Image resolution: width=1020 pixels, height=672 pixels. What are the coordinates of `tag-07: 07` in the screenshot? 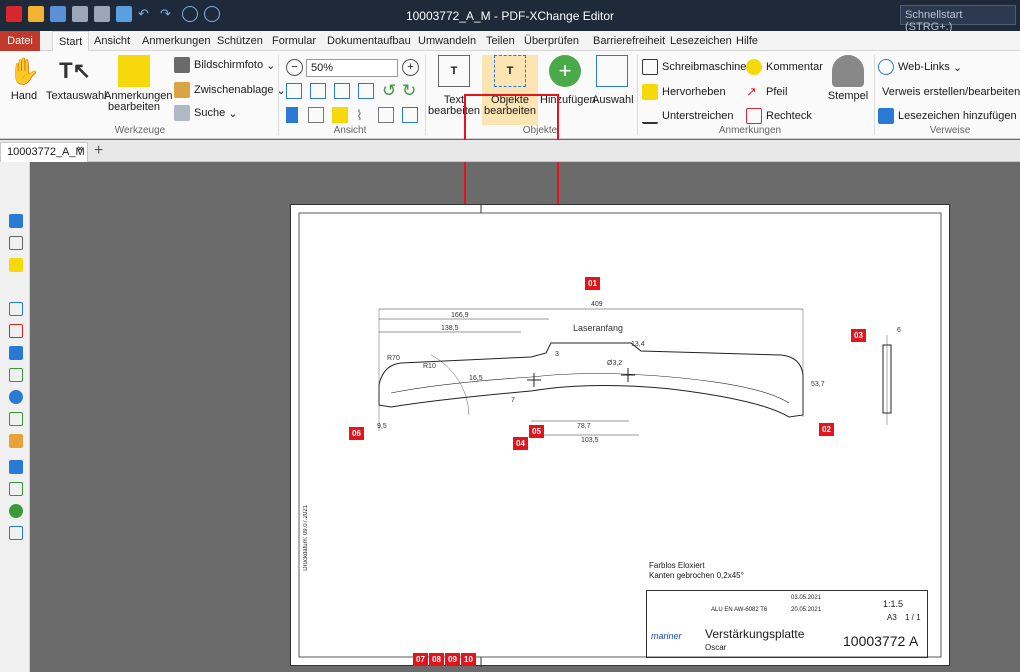 It's located at (420, 659).